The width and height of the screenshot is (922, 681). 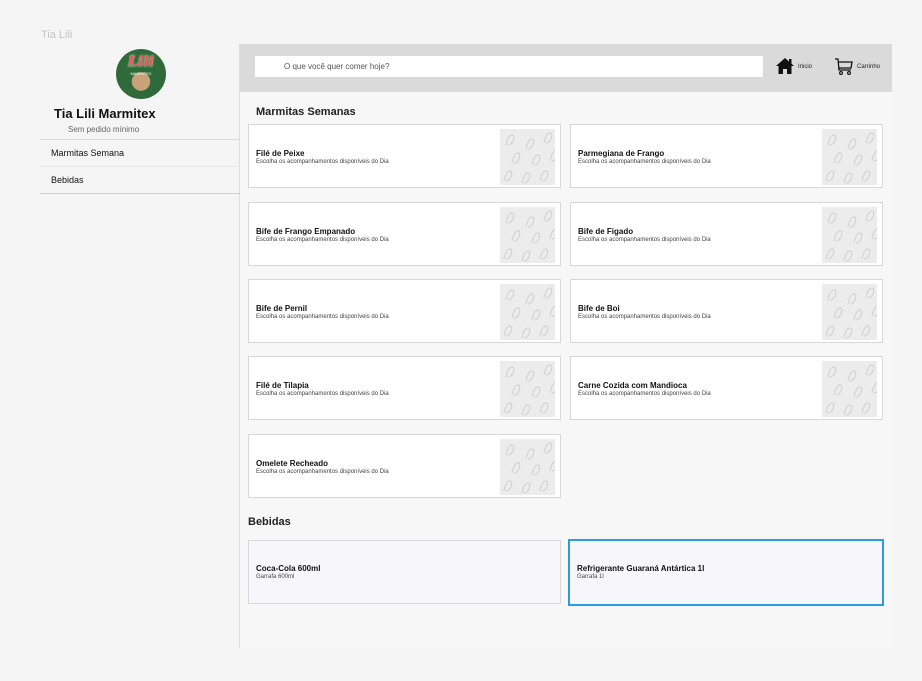 What do you see at coordinates (805, 67) in the screenshot?
I see `home-label: Inicio` at bounding box center [805, 67].